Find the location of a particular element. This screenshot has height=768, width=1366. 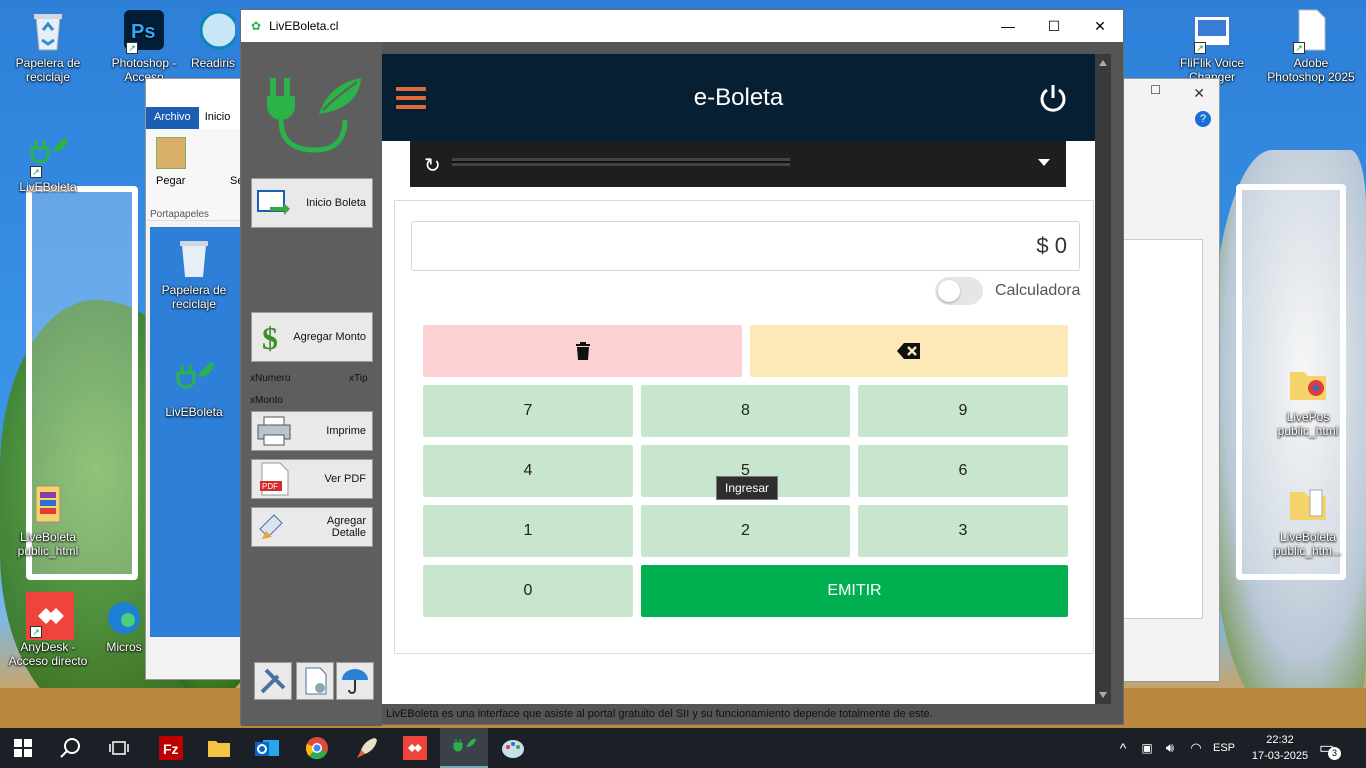

tools-button is located at coordinates (273, 681).